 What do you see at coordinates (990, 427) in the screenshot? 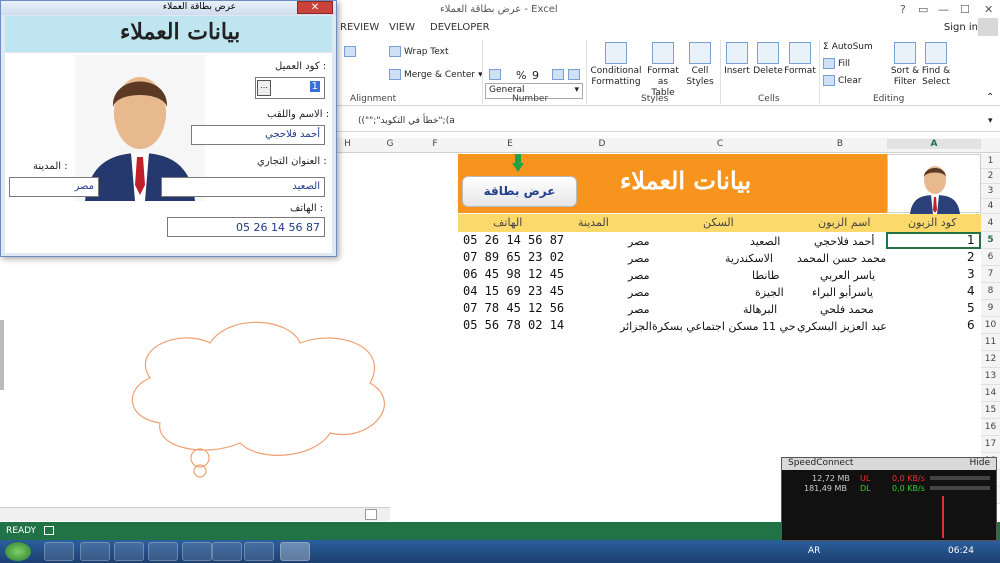
I see `row-header: 16` at bounding box center [990, 427].